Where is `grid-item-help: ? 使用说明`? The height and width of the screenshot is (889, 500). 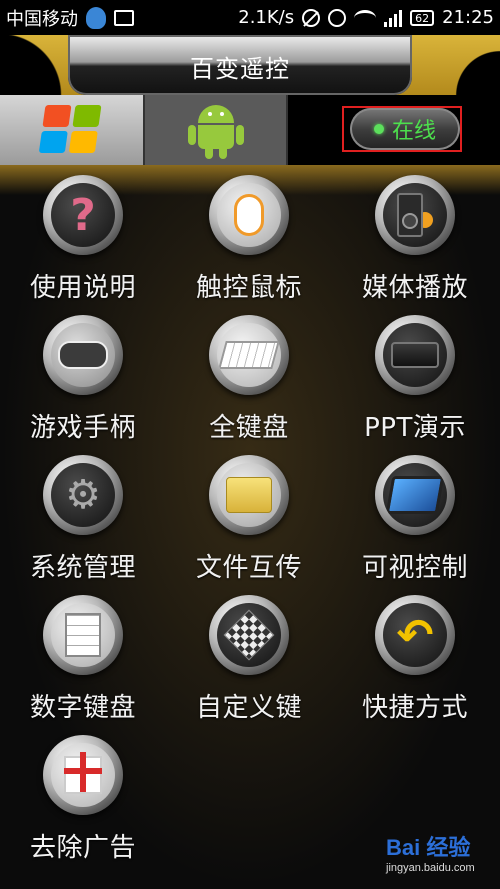 grid-item-help: ? 使用说明 is located at coordinates (83, 235).